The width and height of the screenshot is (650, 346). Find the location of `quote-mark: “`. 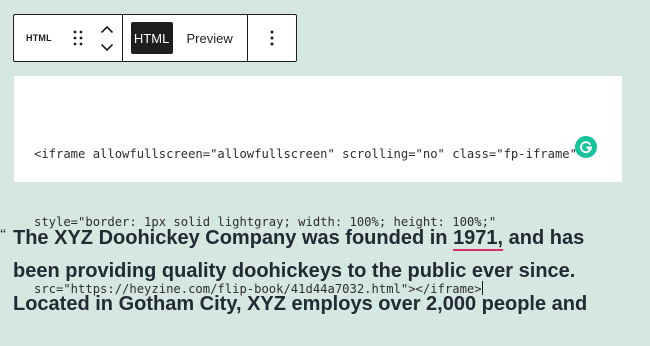

quote-mark: “ is located at coordinates (3, 234).